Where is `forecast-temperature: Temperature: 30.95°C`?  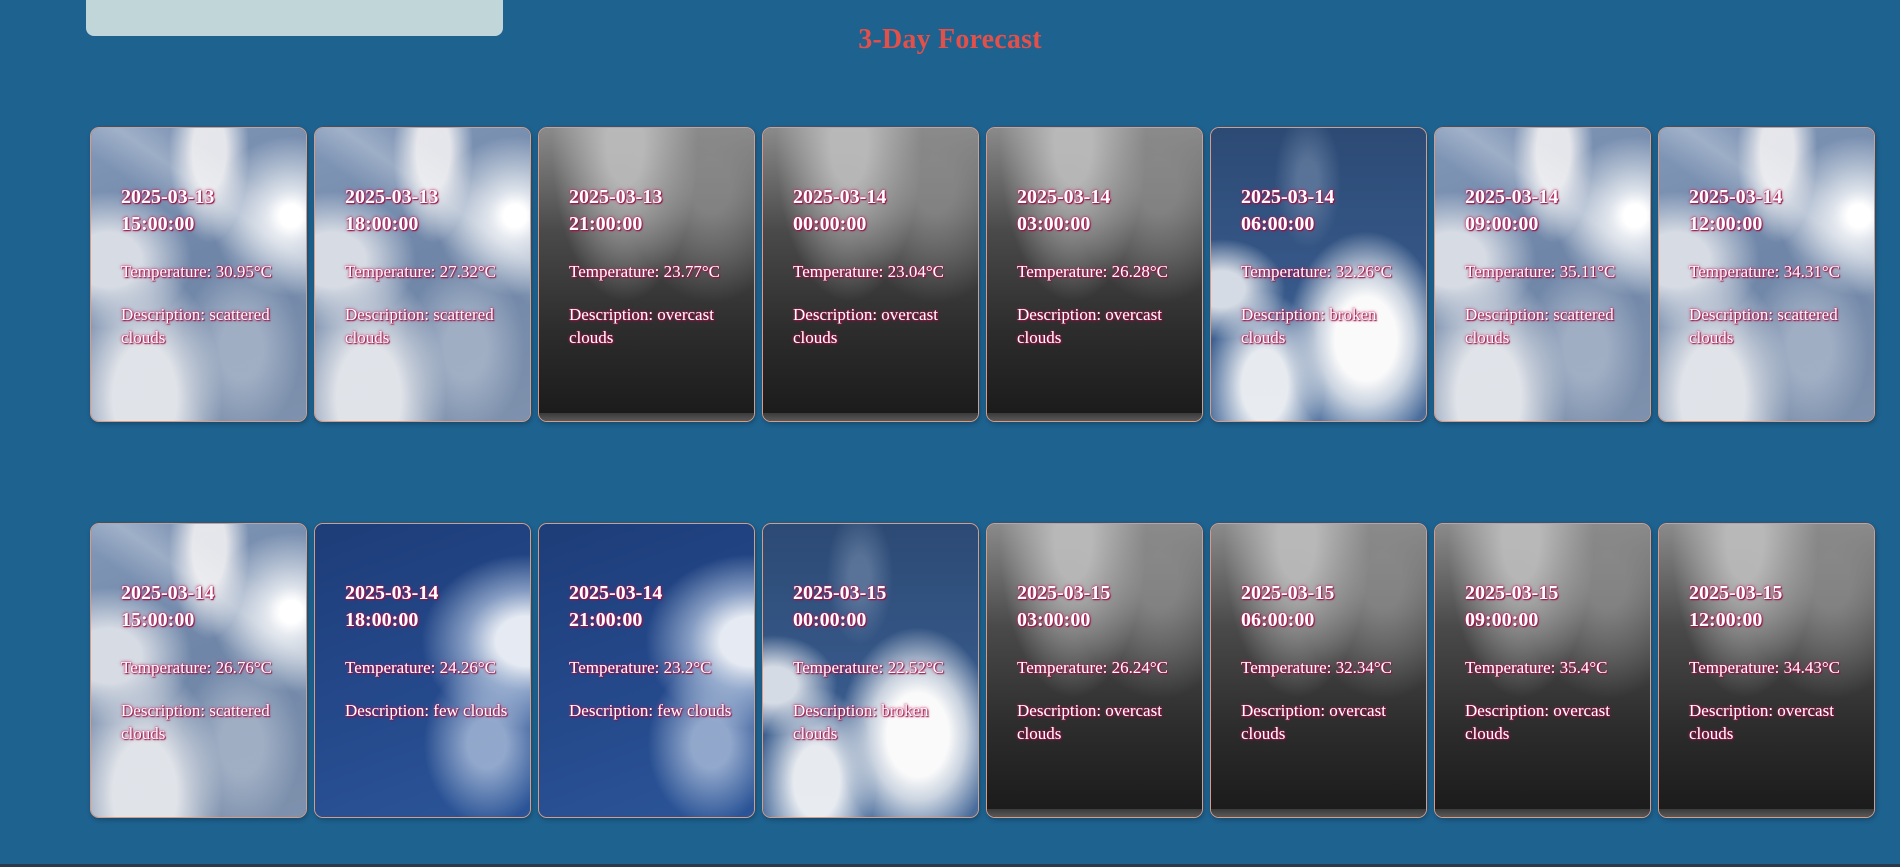 forecast-temperature: Temperature: 30.95°C is located at coordinates (207, 271).